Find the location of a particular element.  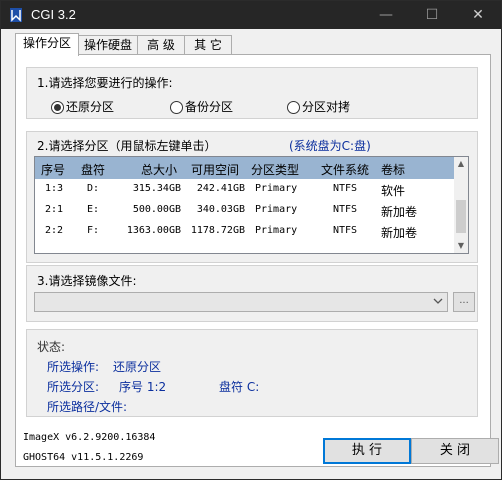

tab-disk-ops: 操作硬盘 is located at coordinates (108, 45).